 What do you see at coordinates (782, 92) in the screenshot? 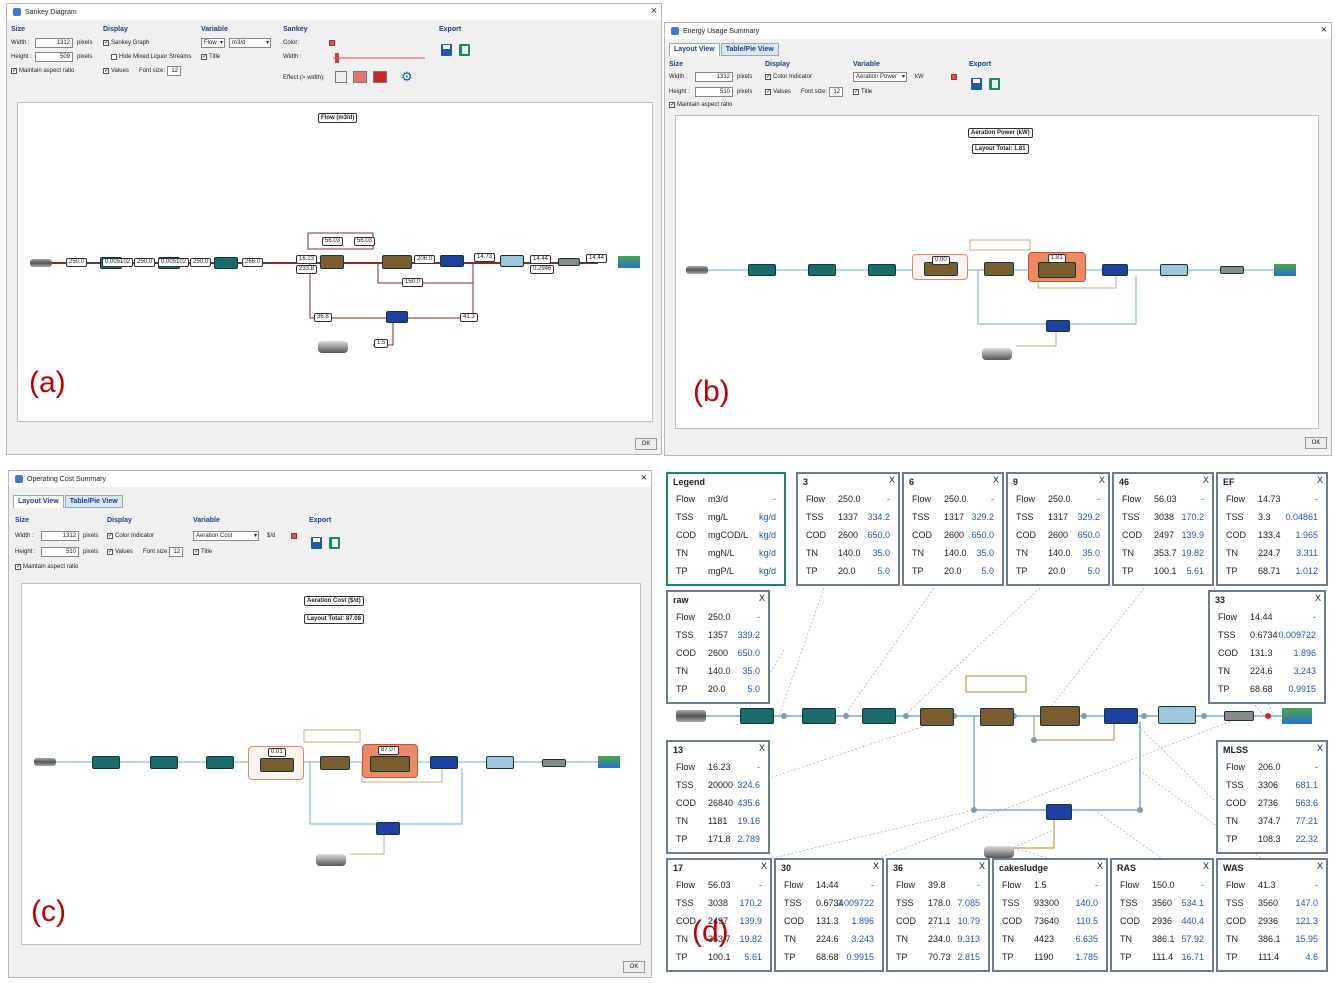
I see `values-label: Values` at bounding box center [782, 92].